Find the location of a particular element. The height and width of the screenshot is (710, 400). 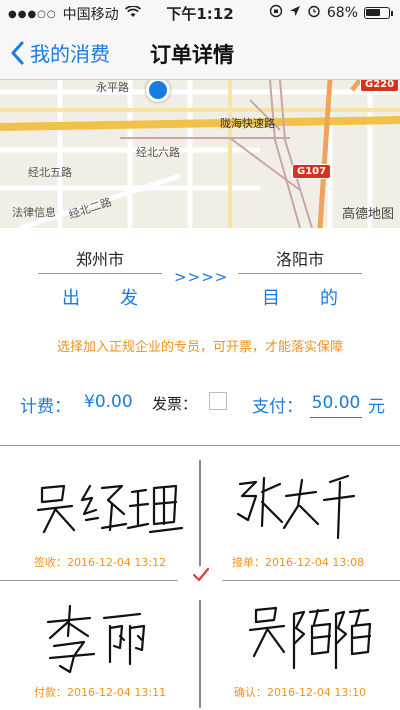

map-label: 经北六路 is located at coordinates (158, 152).